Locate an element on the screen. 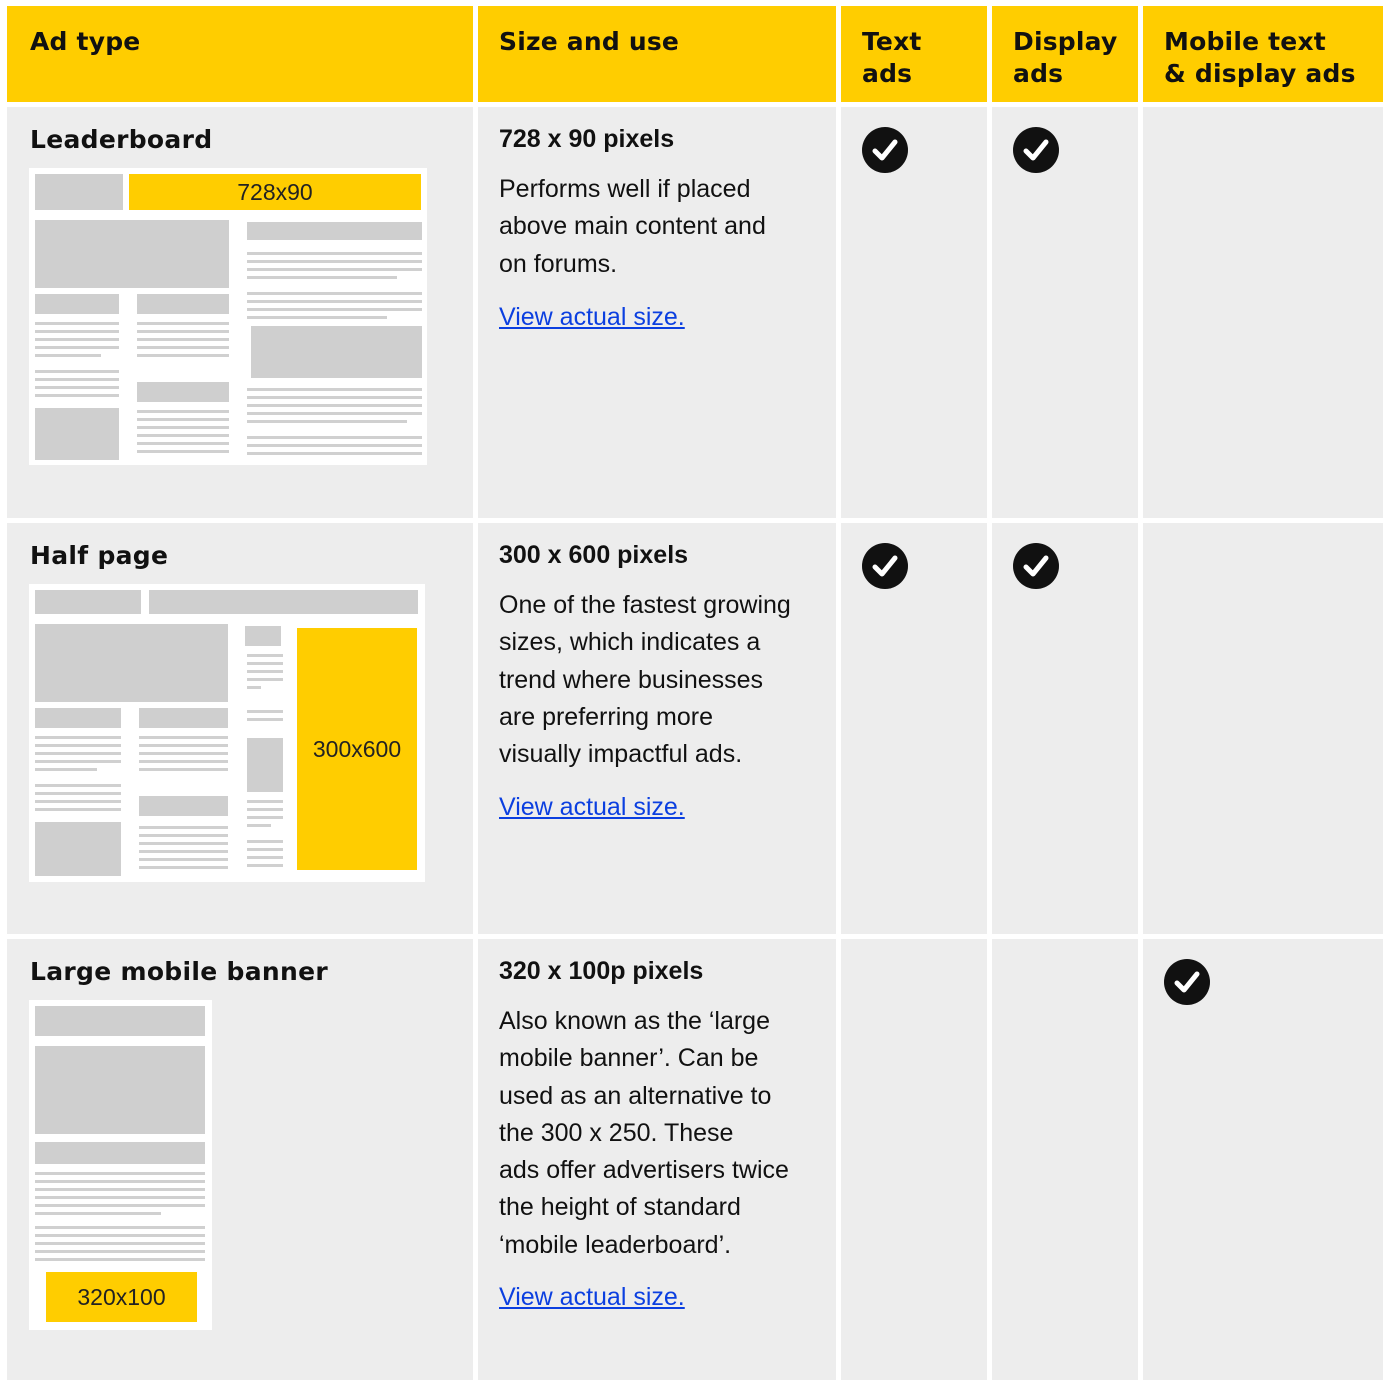 The image size is (1387, 1380). half-page-preview: 300x600 is located at coordinates (227, 733).